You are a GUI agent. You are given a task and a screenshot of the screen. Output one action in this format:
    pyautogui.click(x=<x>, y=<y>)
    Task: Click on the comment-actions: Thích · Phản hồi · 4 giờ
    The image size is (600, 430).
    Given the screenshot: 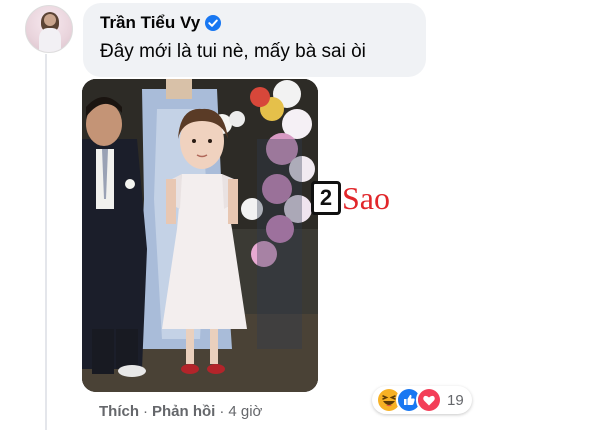 What is the action you would take?
    pyautogui.click(x=180, y=411)
    